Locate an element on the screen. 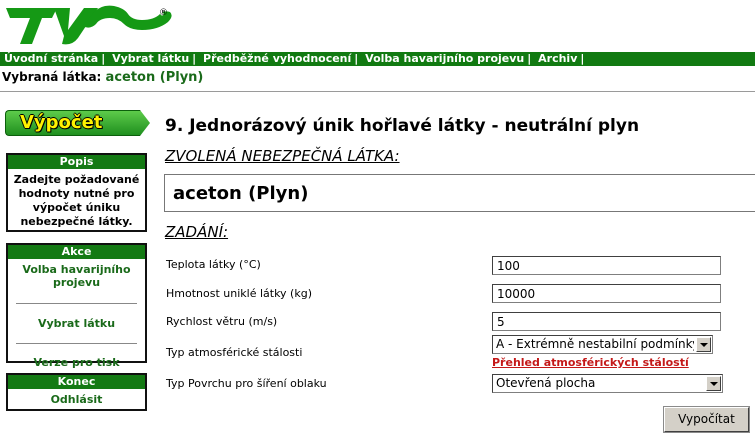 This screenshot has height=439, width=755. konec-box: Konec Odhlásit is located at coordinates (76, 392).